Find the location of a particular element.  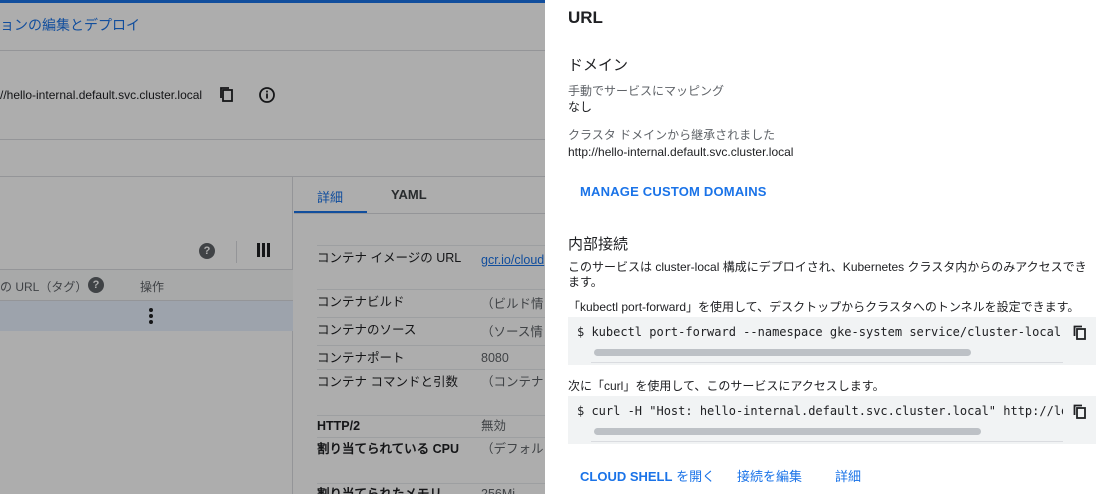

manual-mapping-value: なし is located at coordinates (580, 107).